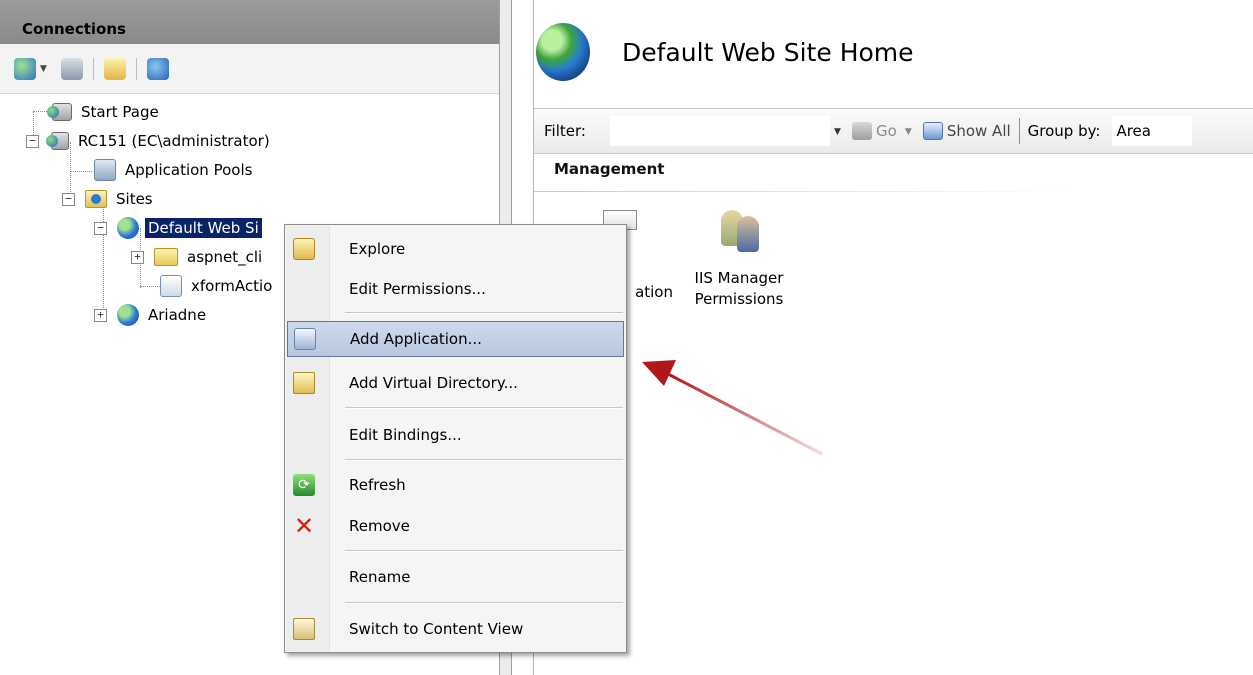 The height and width of the screenshot is (675, 1253). What do you see at coordinates (720, 131) in the screenshot?
I see `filter-input` at bounding box center [720, 131].